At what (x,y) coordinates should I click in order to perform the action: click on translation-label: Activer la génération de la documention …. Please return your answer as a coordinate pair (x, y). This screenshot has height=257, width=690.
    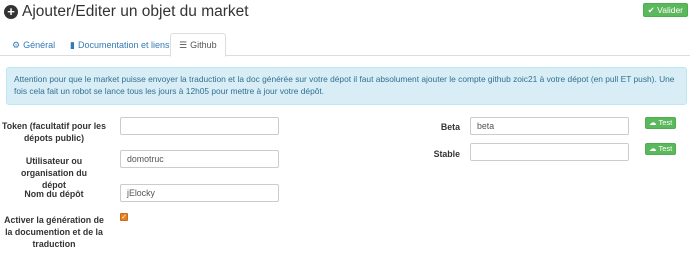
    Looking at the image, I should click on (54, 232).